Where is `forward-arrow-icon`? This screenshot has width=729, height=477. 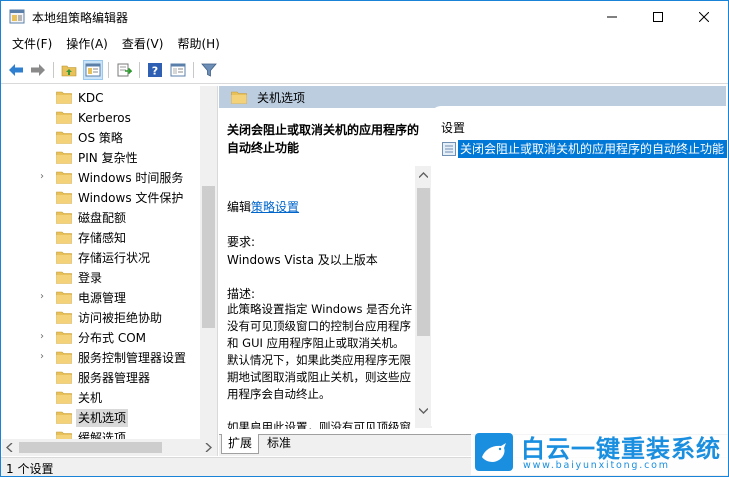
forward-arrow-icon is located at coordinates (38, 70).